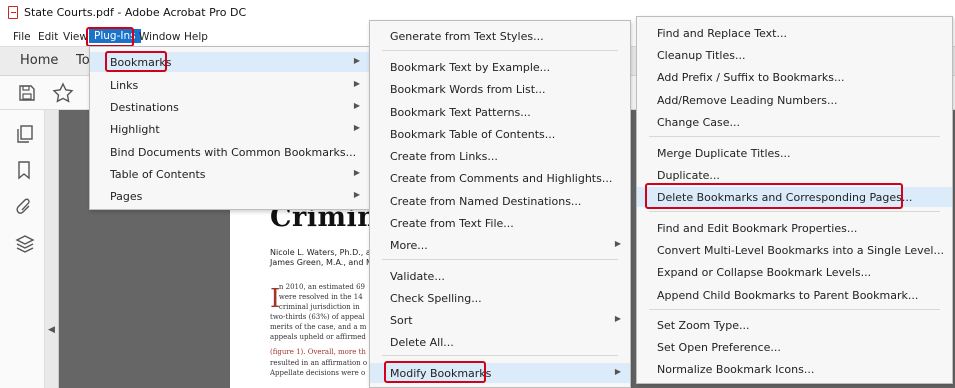 This screenshot has width=955, height=388. What do you see at coordinates (63, 93) in the screenshot?
I see `star-icon` at bounding box center [63, 93].